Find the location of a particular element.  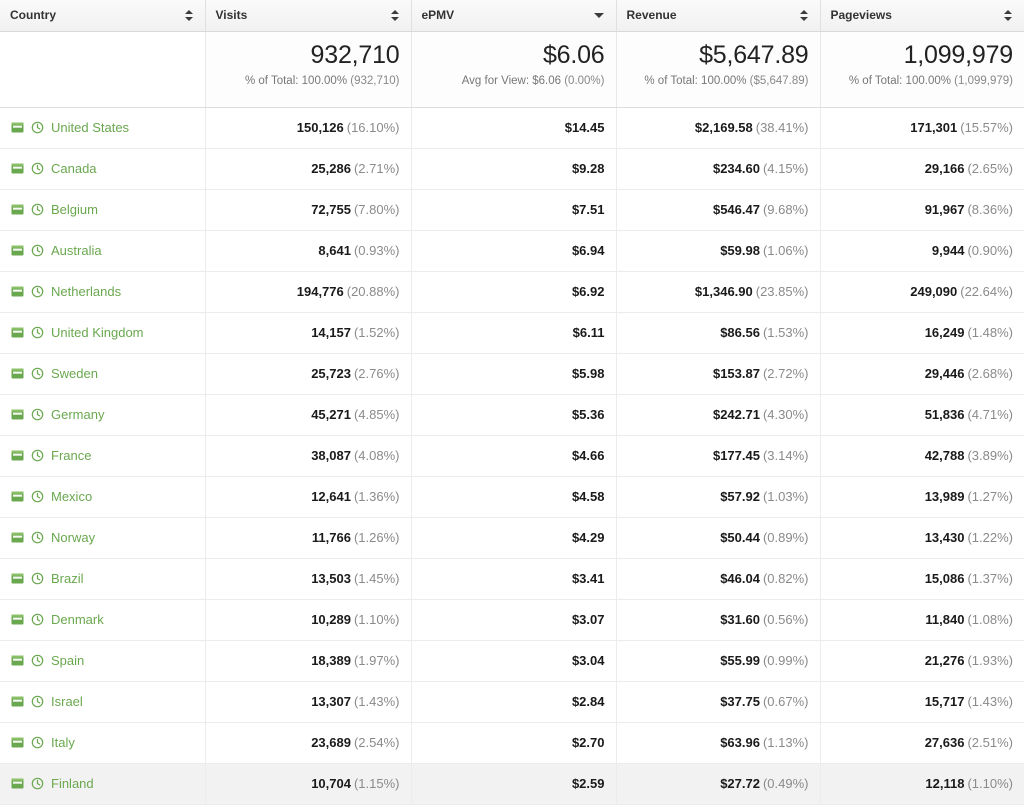

country-link: France is located at coordinates (71, 455).